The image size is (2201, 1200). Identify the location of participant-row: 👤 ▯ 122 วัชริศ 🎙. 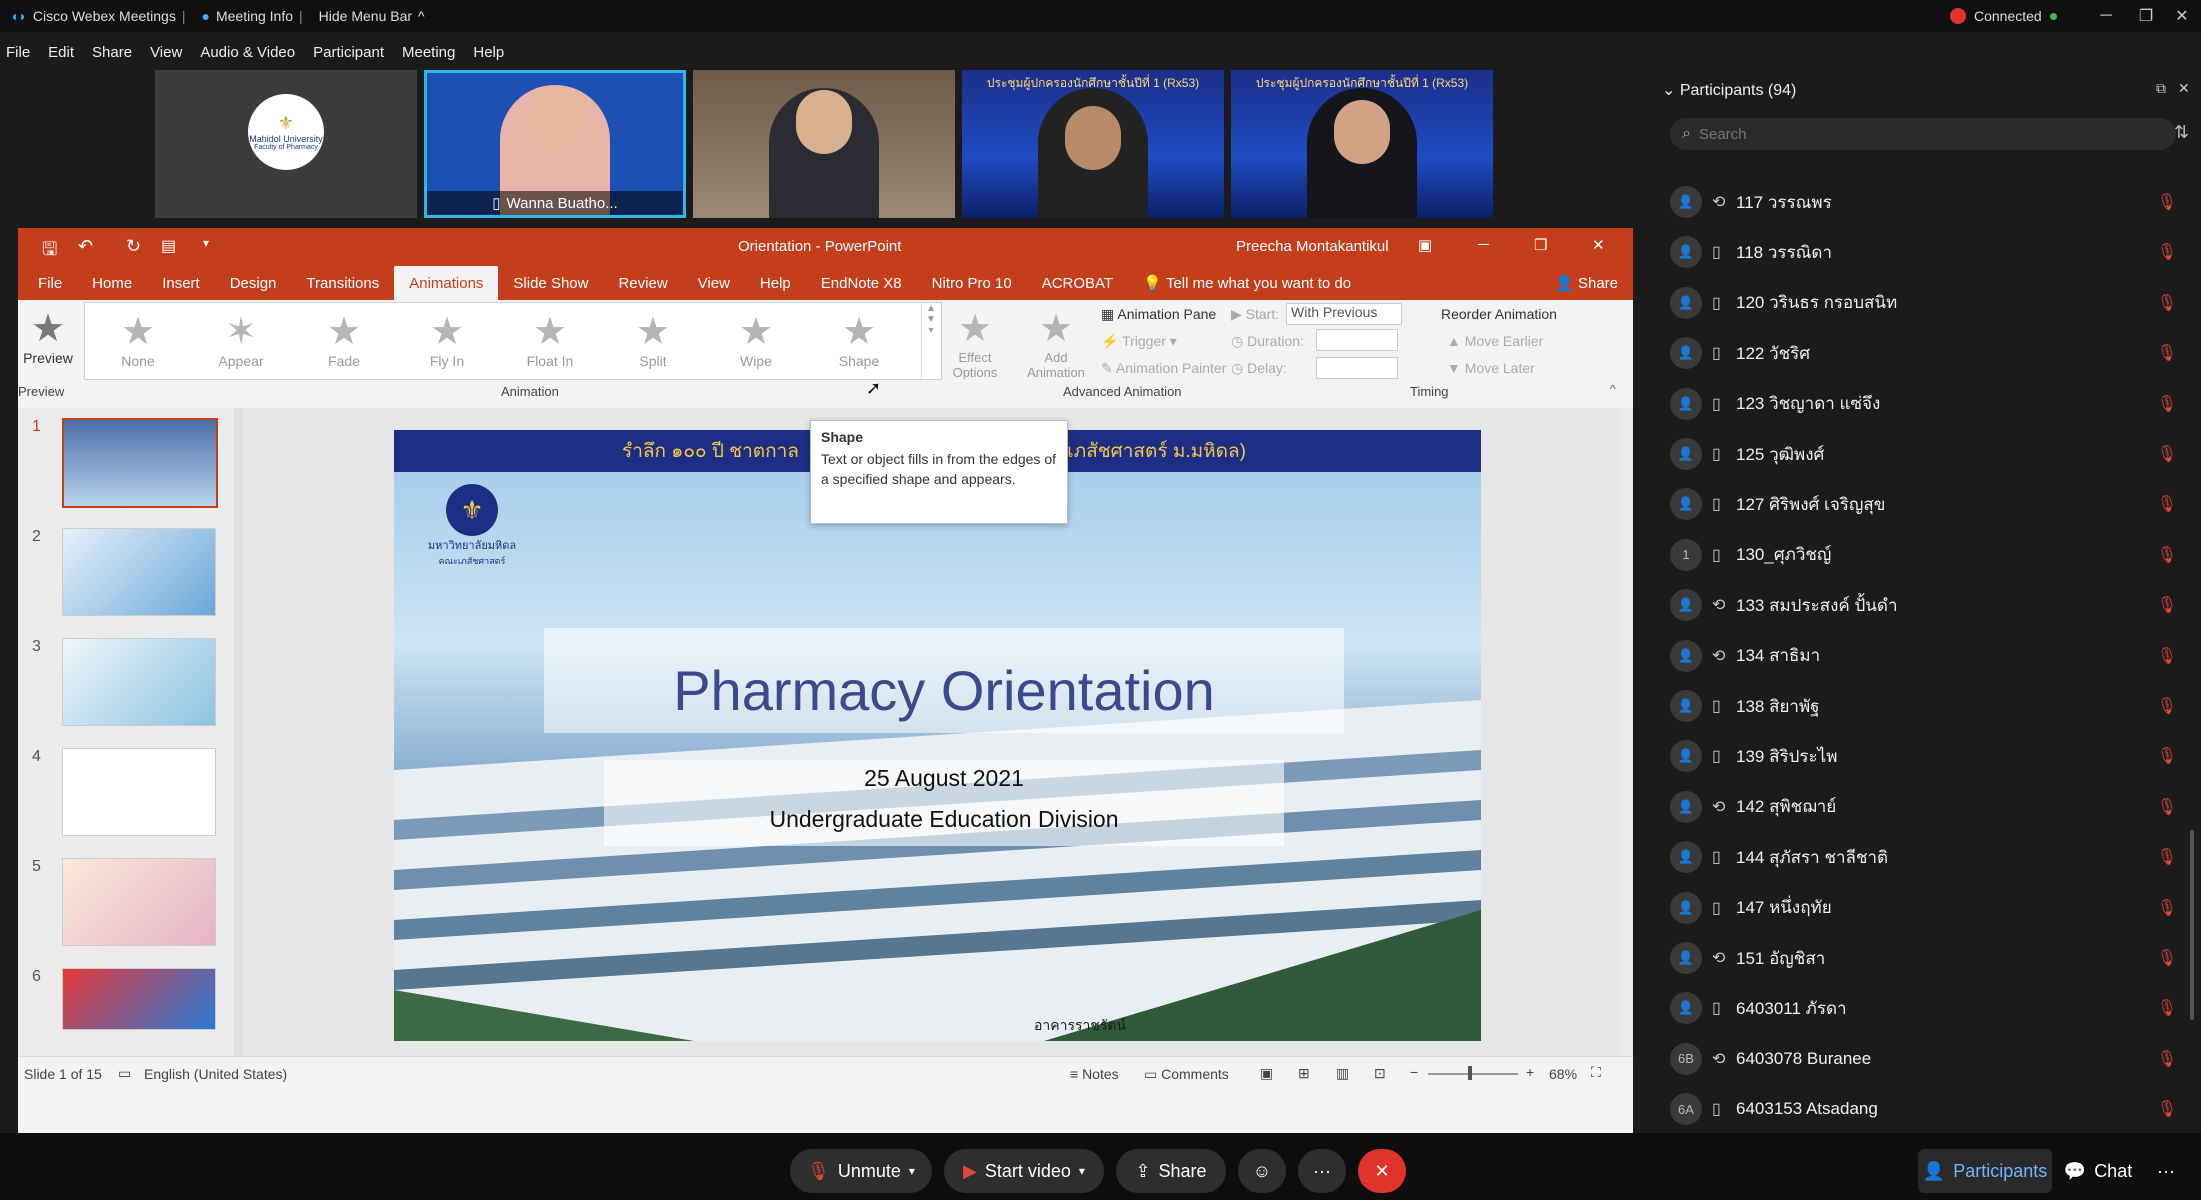
(1924, 353).